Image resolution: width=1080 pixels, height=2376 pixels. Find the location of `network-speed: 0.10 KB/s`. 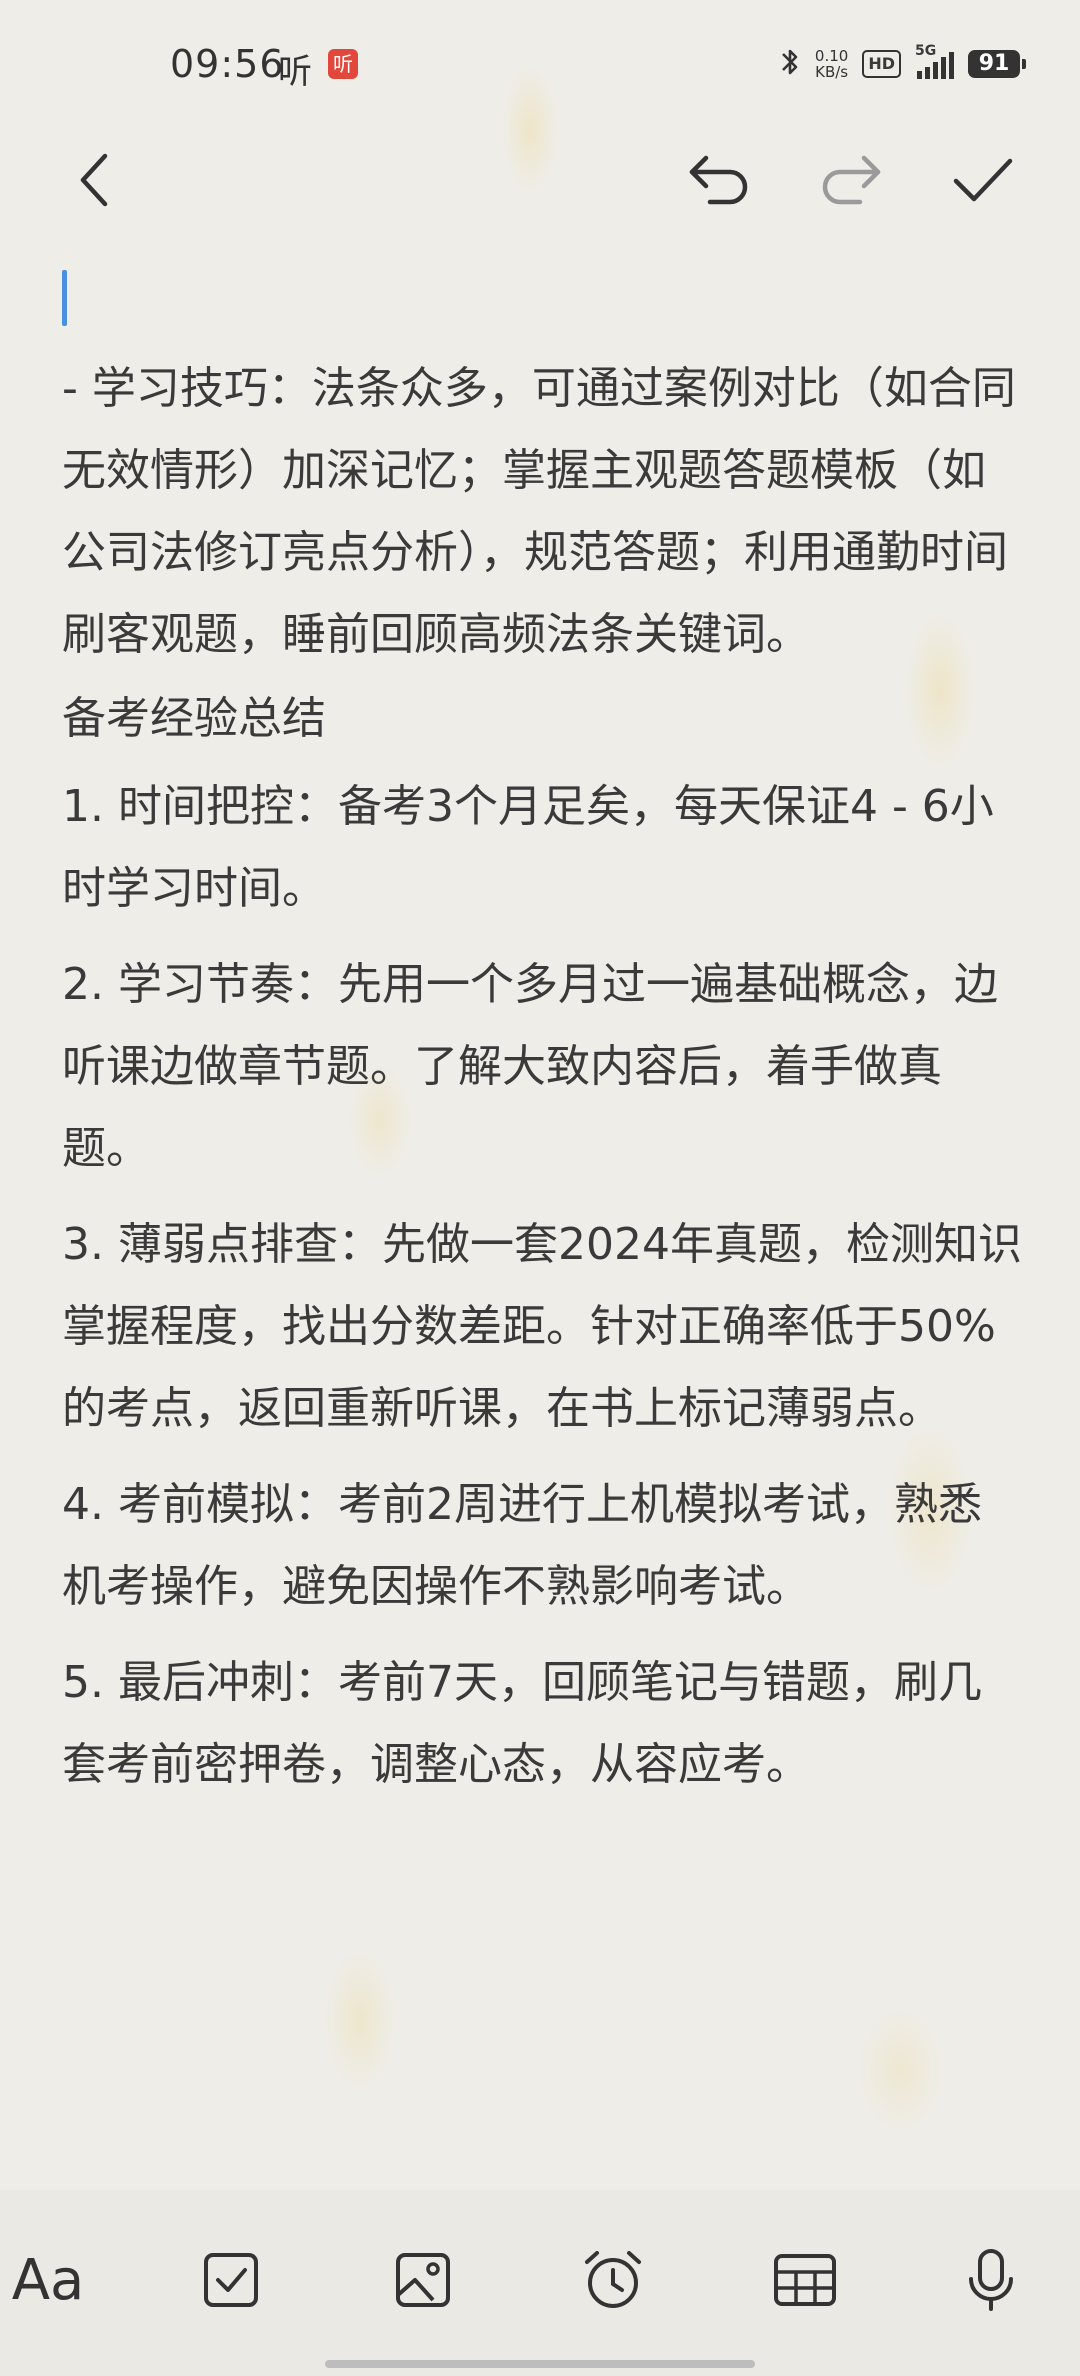

network-speed: 0.10 KB/s is located at coordinates (831, 64).